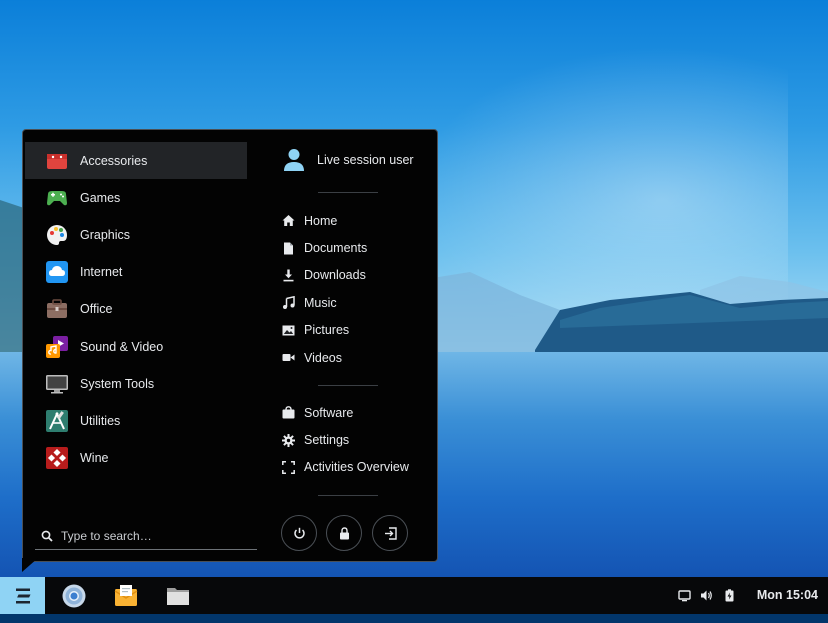  Describe the element at coordinates (100, 197) in the screenshot. I see `category-label: Games` at that location.